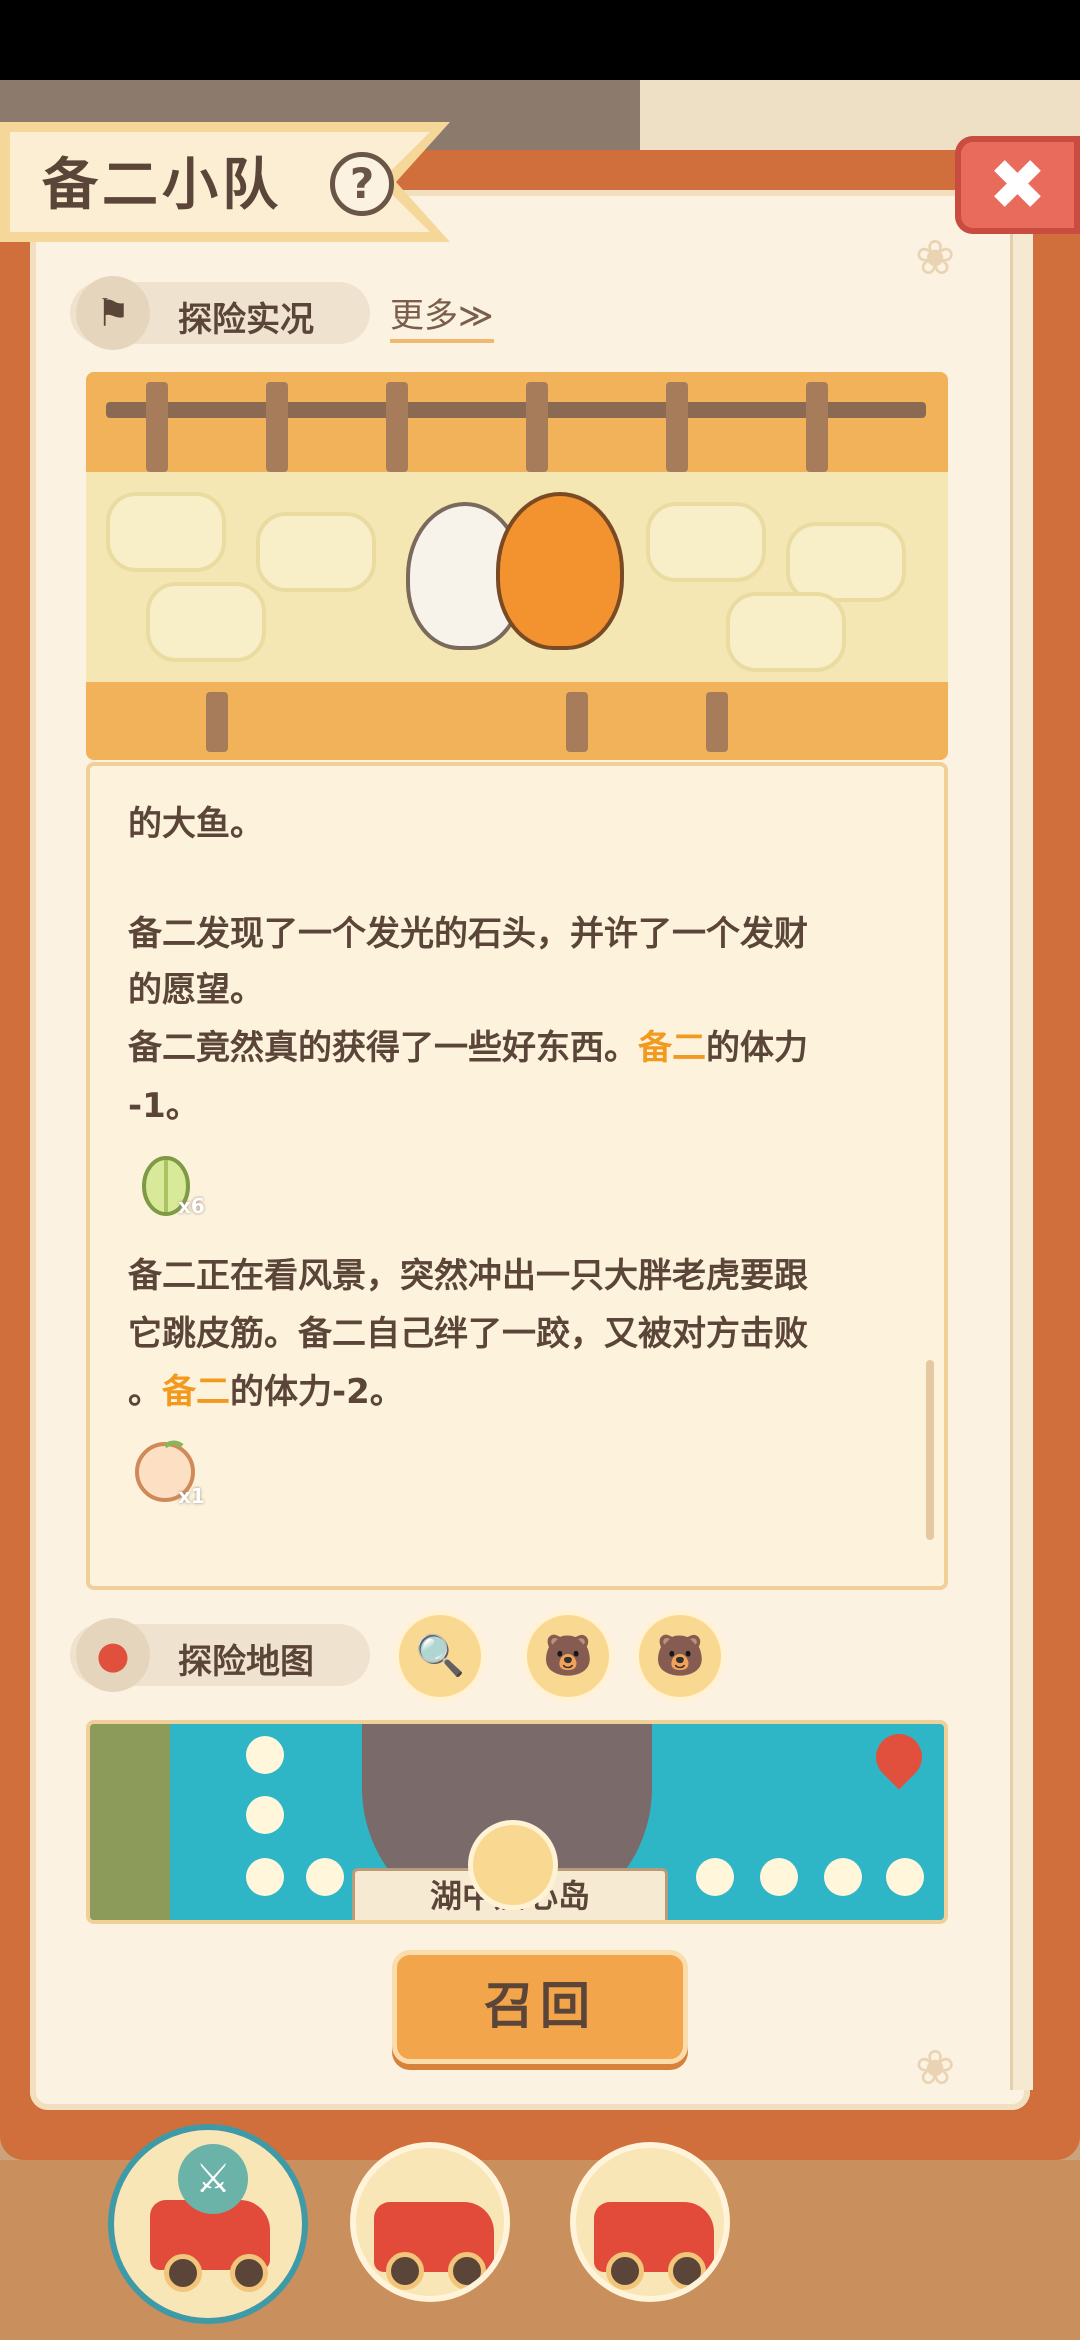  I want to click on map-section-label: 探险地图, so click(246, 1662).